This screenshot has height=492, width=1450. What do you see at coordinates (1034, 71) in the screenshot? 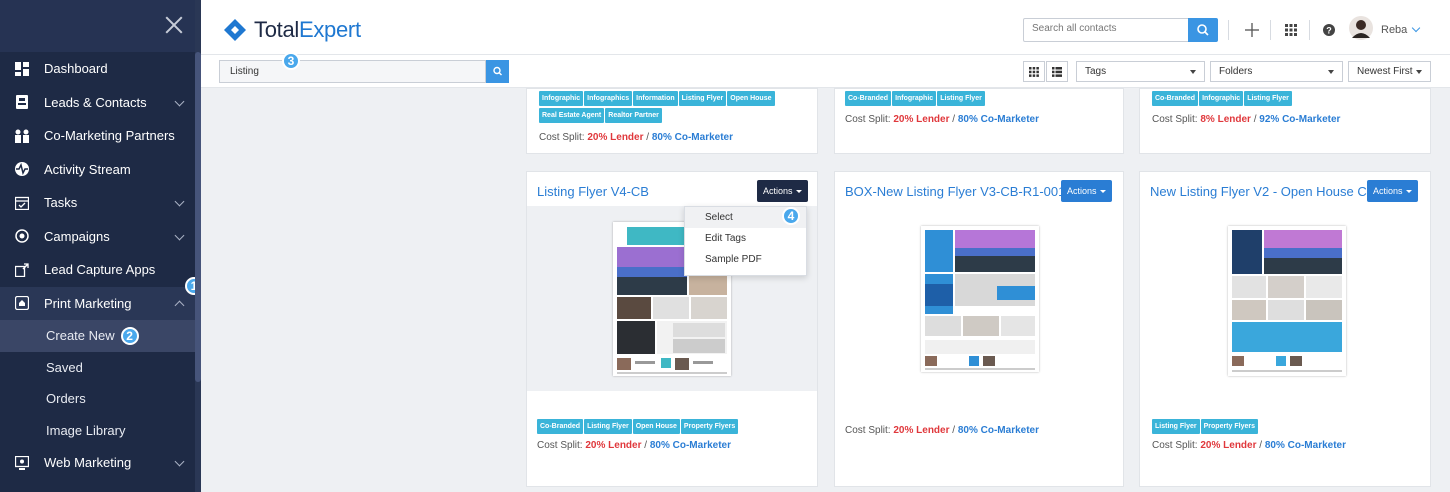
I see `grid-view-button` at bounding box center [1034, 71].